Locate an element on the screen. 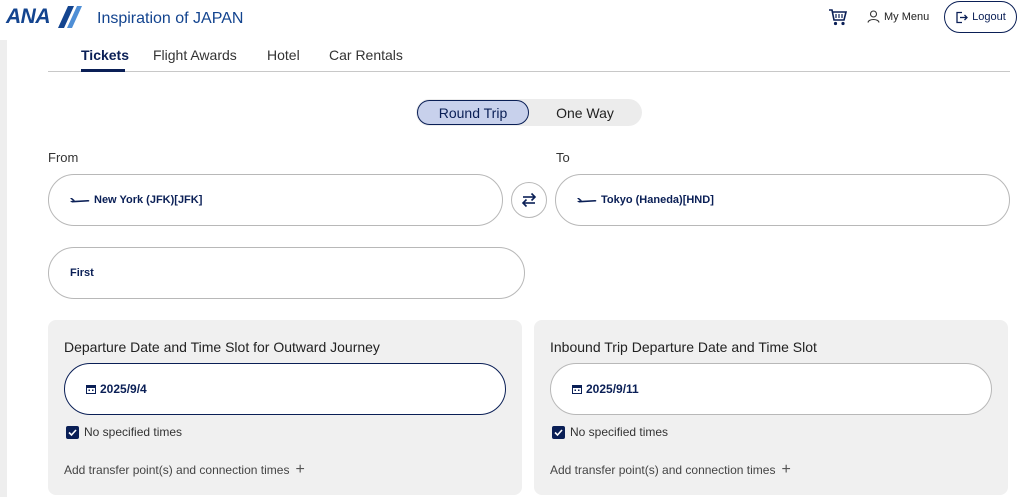 The width and height of the screenshot is (1024, 497). logout-button: Logout is located at coordinates (980, 17).